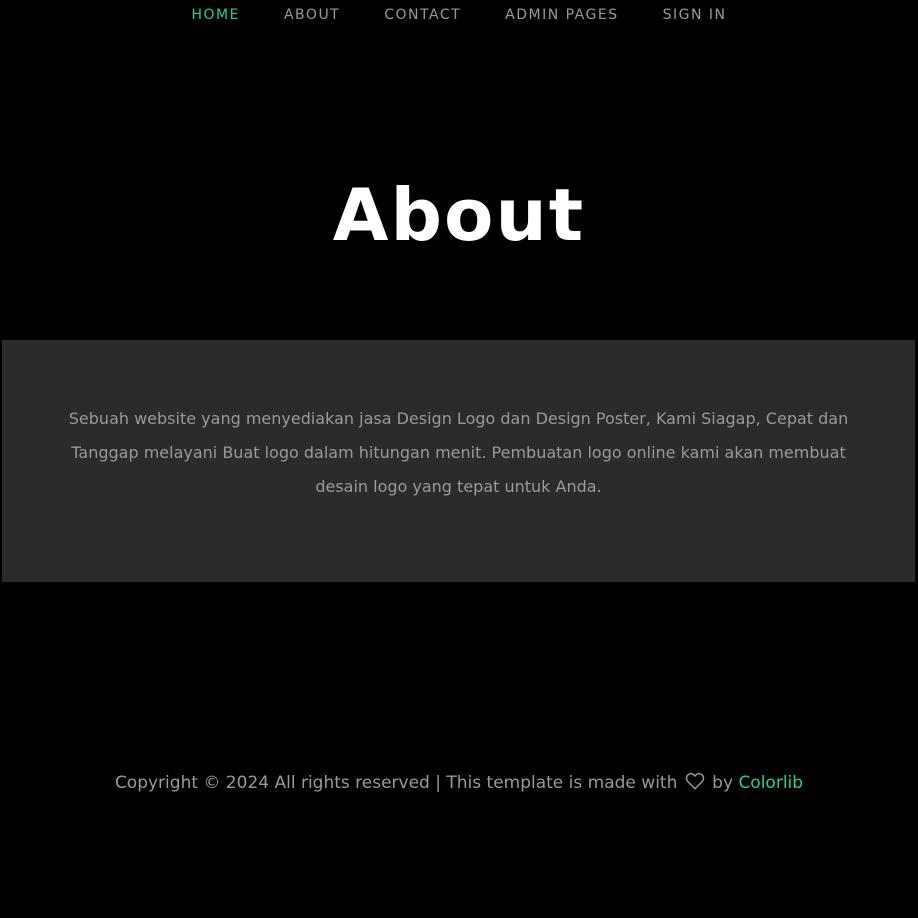  I want to click on page-title: About, so click(459, 215).